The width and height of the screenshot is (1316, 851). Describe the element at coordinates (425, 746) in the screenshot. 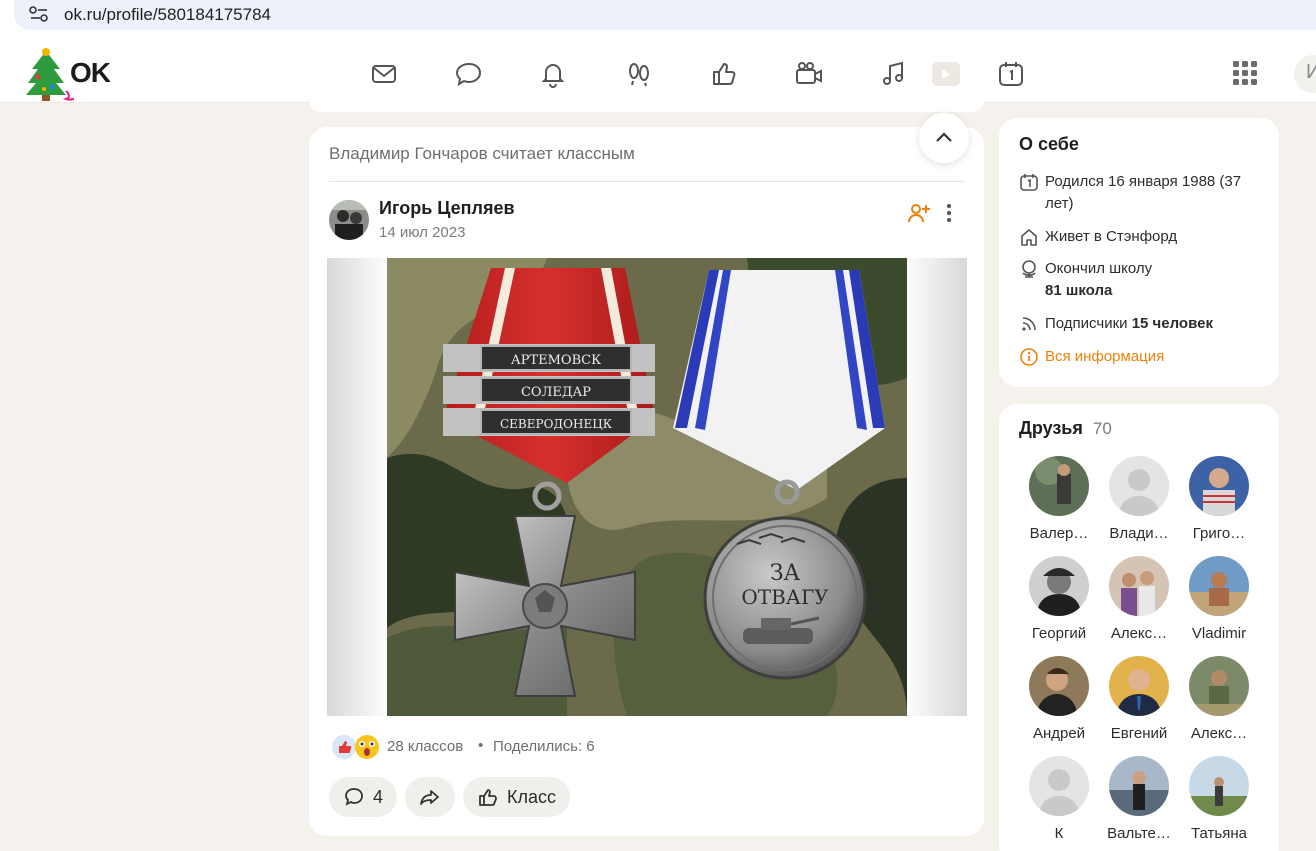

I see `likes-count: 28 классов` at that location.